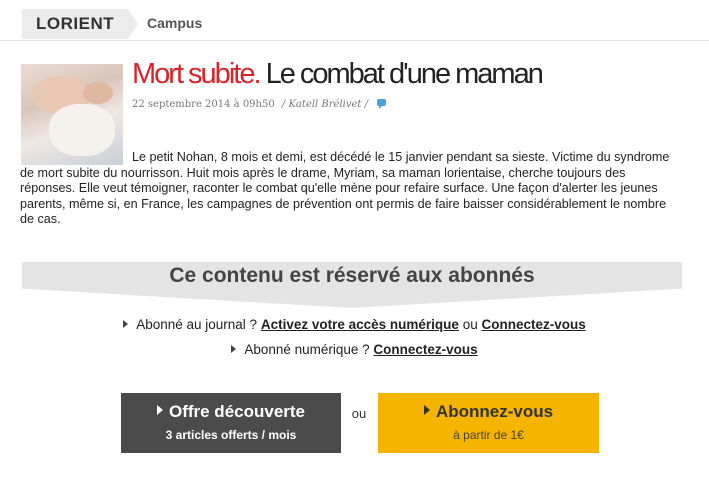 This screenshot has width=709, height=481. Describe the element at coordinates (354, 23) in the screenshot. I see `breadcrumb-bar: LORIENT Campus` at that location.